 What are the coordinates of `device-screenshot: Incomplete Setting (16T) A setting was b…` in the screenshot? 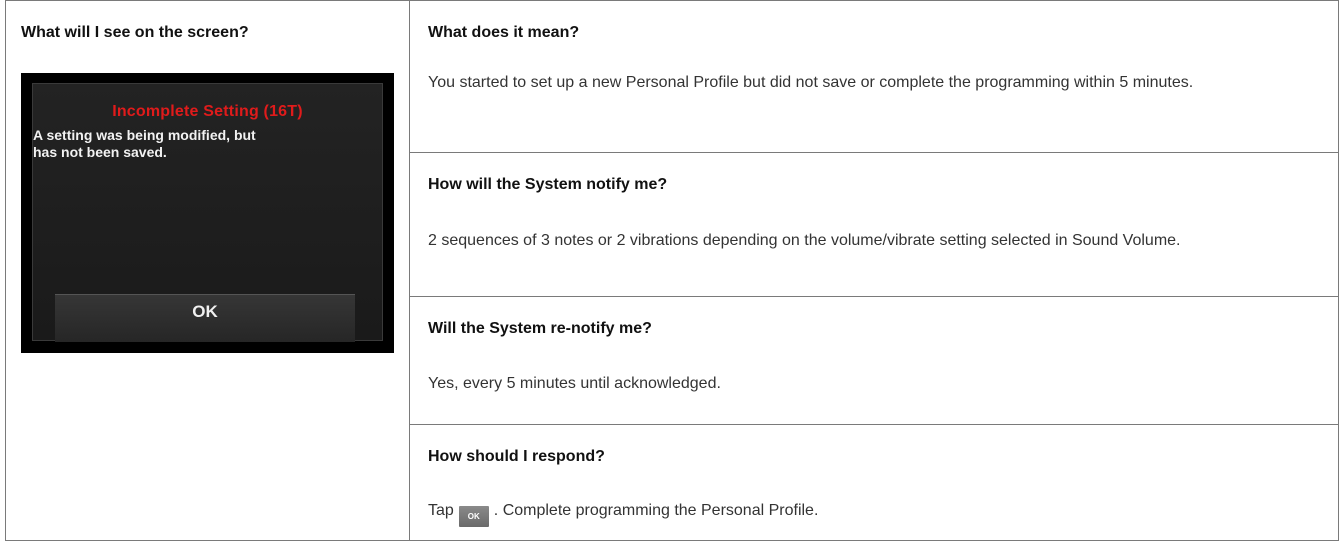 It's located at (207, 213).